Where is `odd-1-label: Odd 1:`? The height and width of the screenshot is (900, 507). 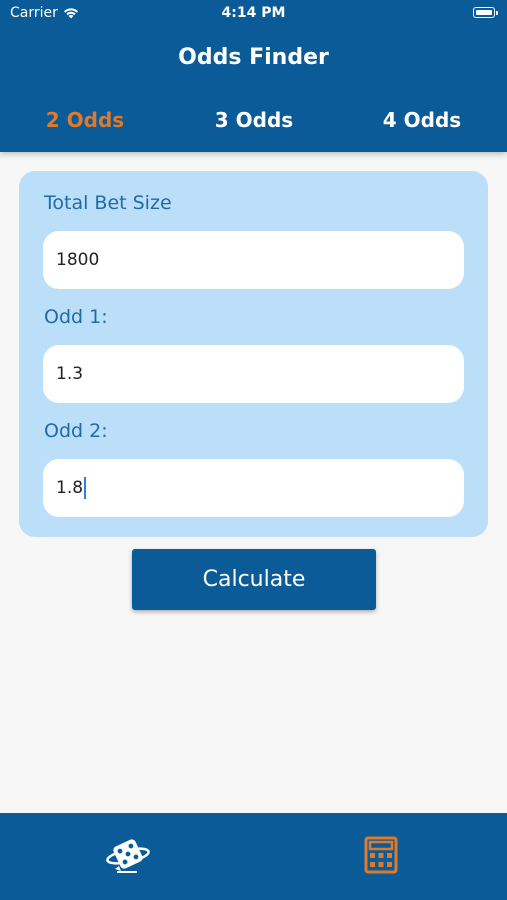
odd-1-label: Odd 1: is located at coordinates (76, 317).